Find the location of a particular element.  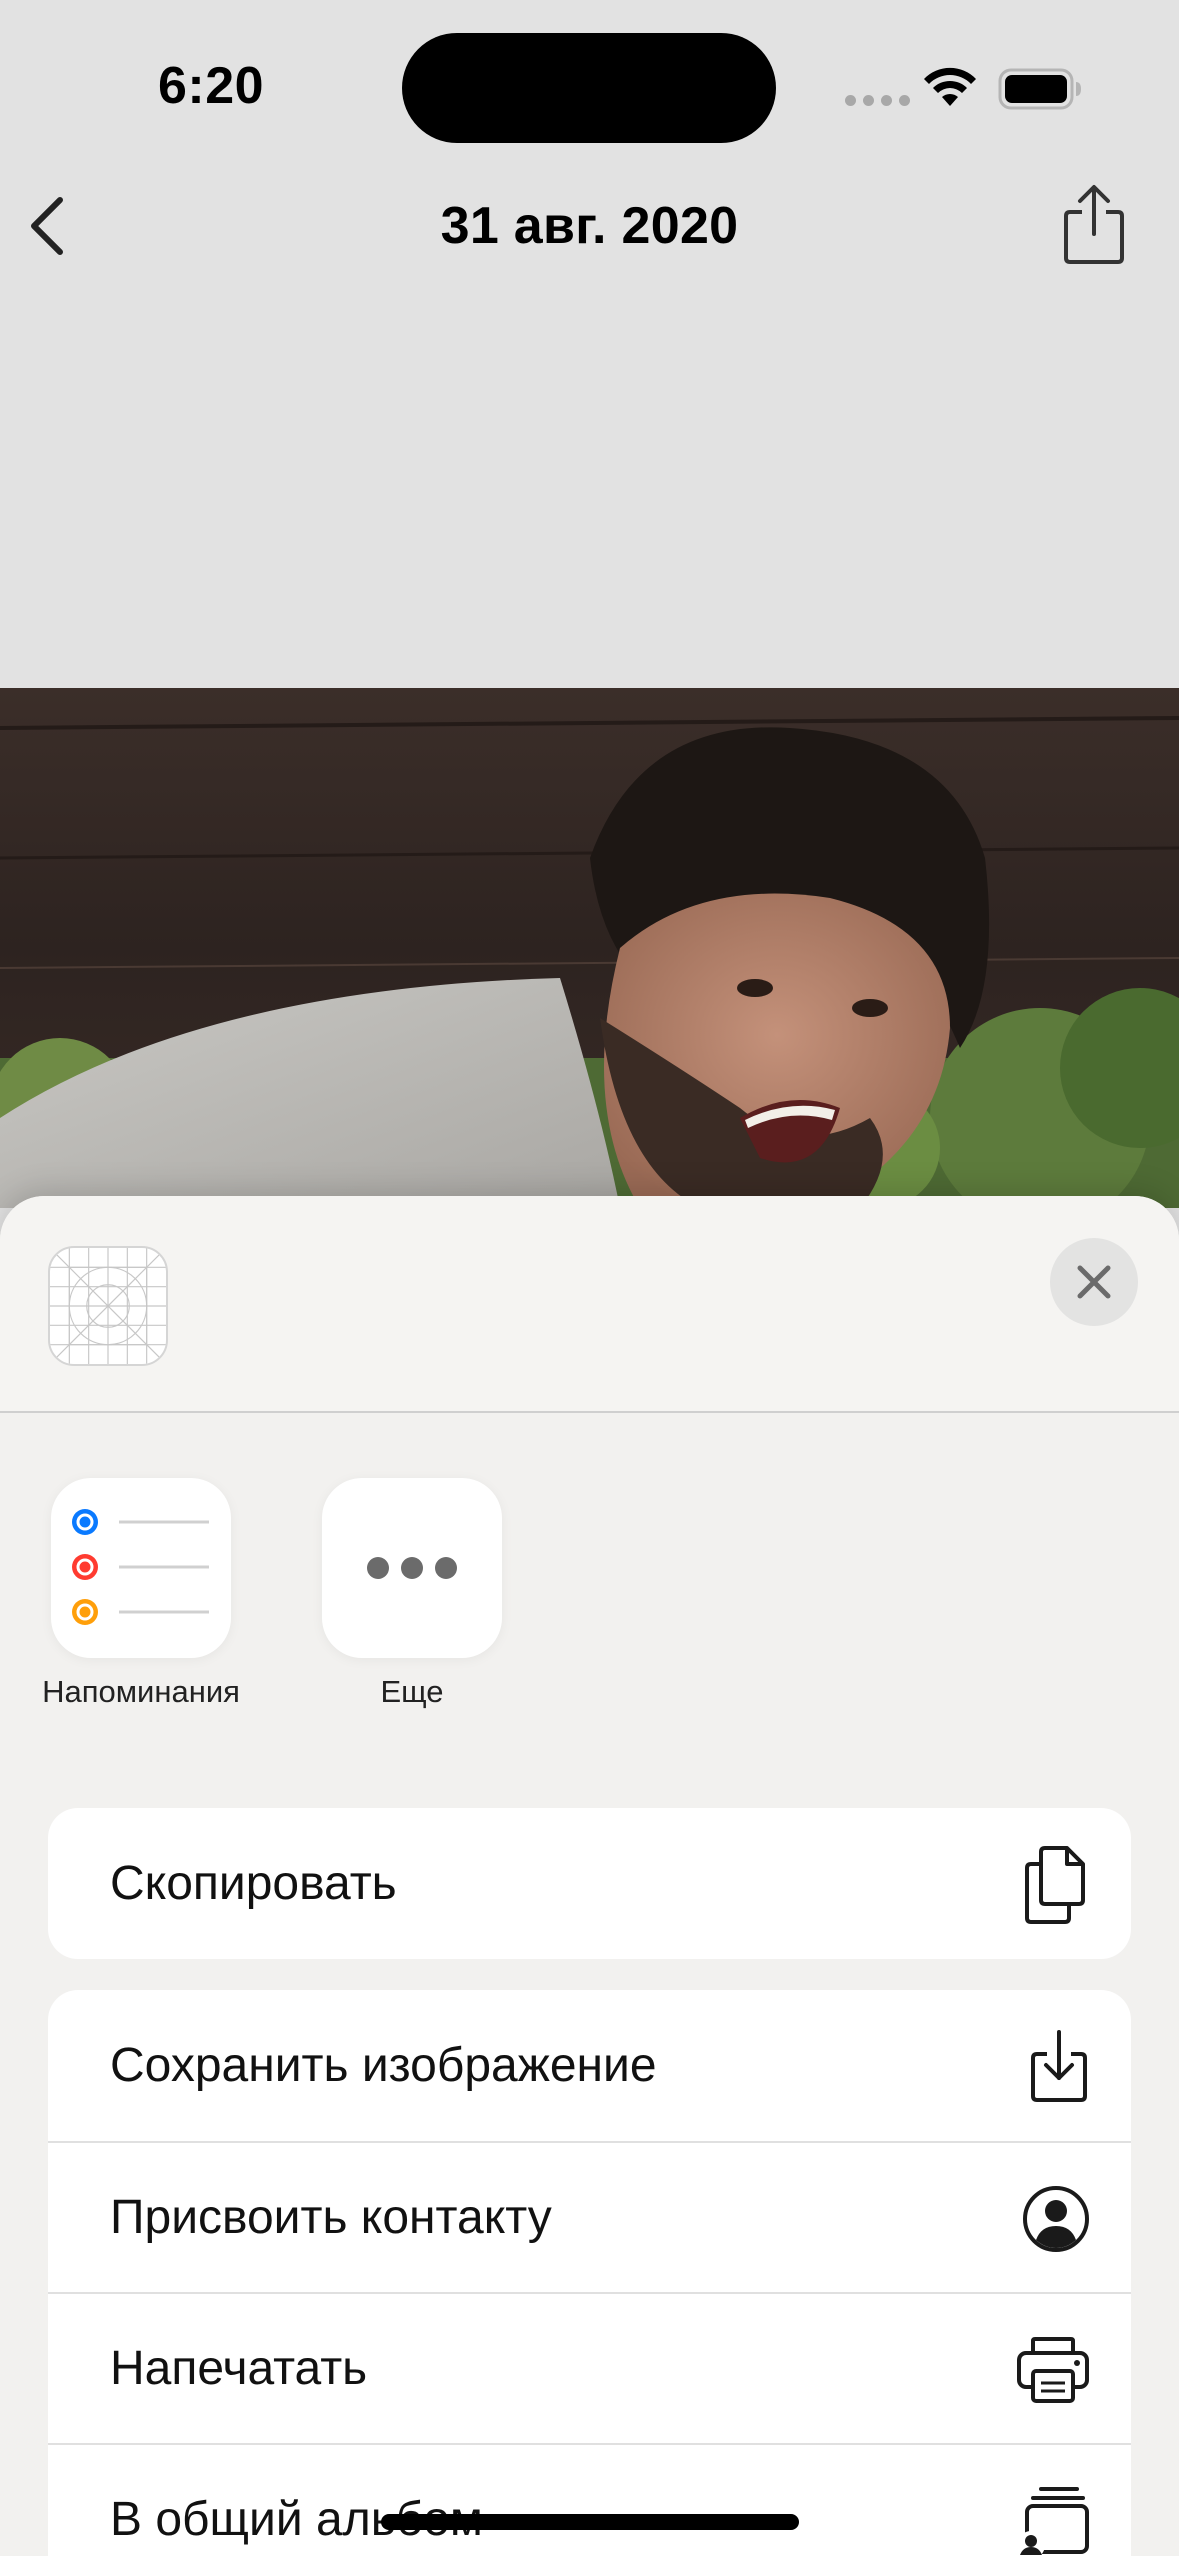

action-label: Сохранить изображение is located at coordinates (383, 2065).